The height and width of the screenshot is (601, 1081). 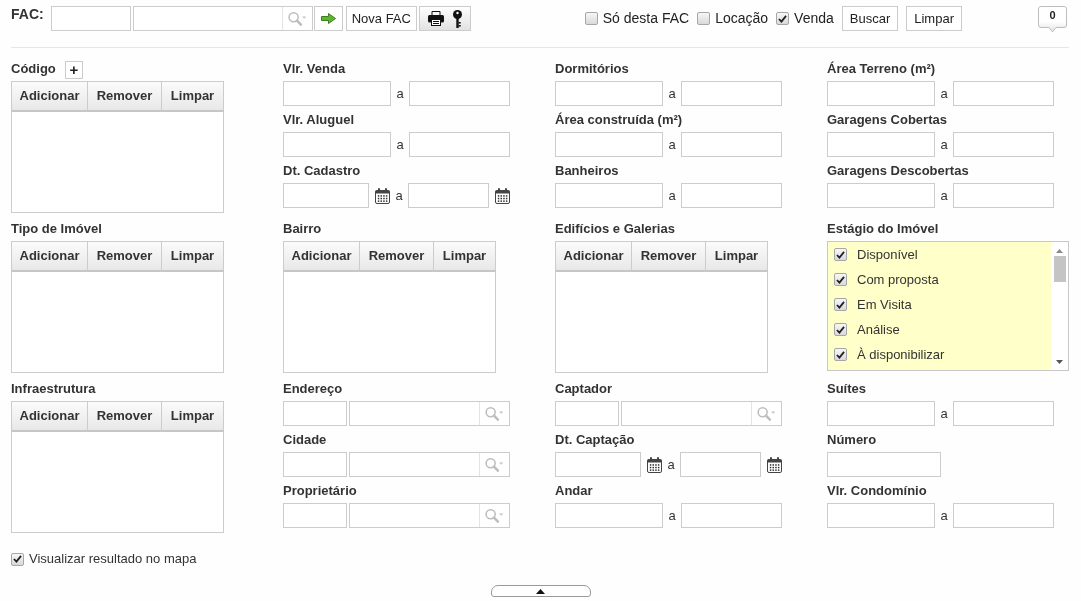 What do you see at coordinates (1059, 306) in the screenshot?
I see `scrollbar` at bounding box center [1059, 306].